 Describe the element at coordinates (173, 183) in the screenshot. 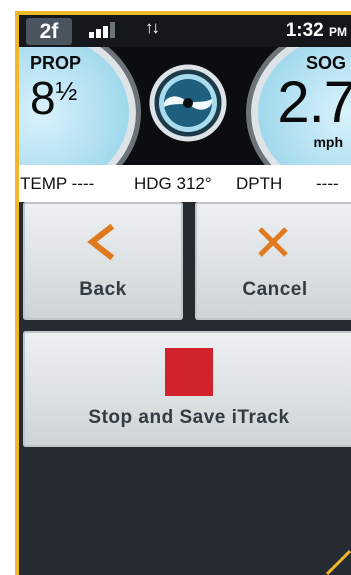

I see `heading-readout: HDG 312°` at that location.